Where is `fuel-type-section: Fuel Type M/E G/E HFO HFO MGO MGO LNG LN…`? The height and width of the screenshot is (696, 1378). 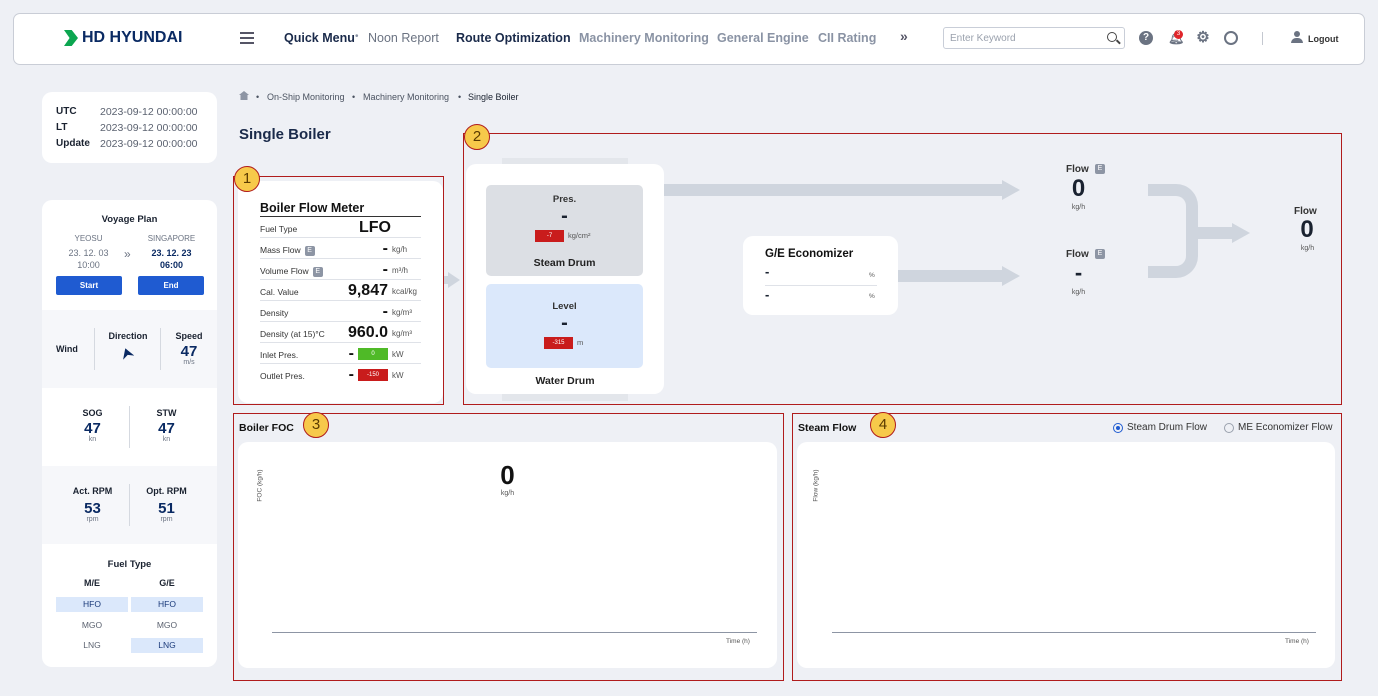 fuel-type-section: Fuel Type M/E G/E HFO HFO MGO MGO LNG LN… is located at coordinates (129, 605).